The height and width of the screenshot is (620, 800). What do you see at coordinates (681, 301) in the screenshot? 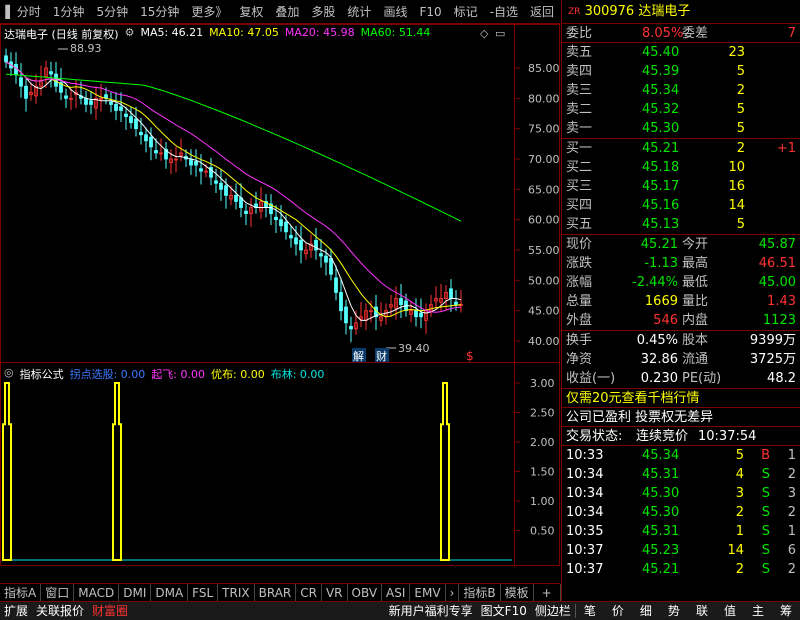
I see `quote-row: 总量 1669 量比 1.43` at bounding box center [681, 301].